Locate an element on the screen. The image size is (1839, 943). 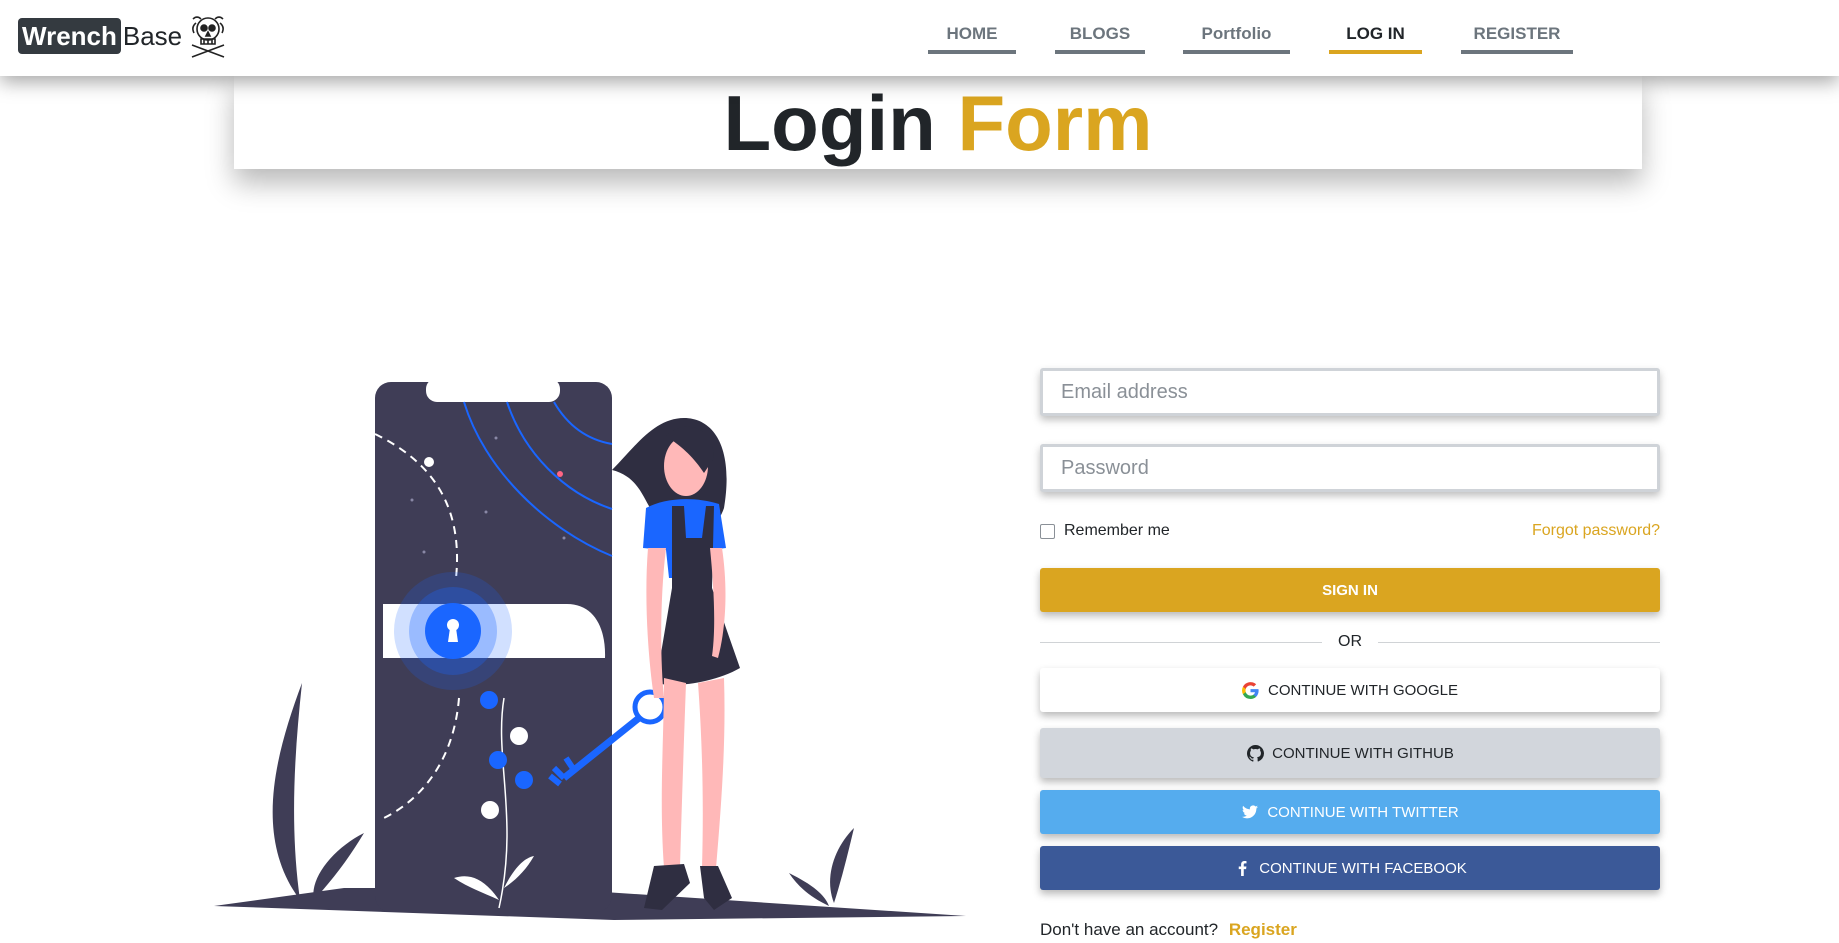
sign-in-button: SIGN IN is located at coordinates (1350, 590).